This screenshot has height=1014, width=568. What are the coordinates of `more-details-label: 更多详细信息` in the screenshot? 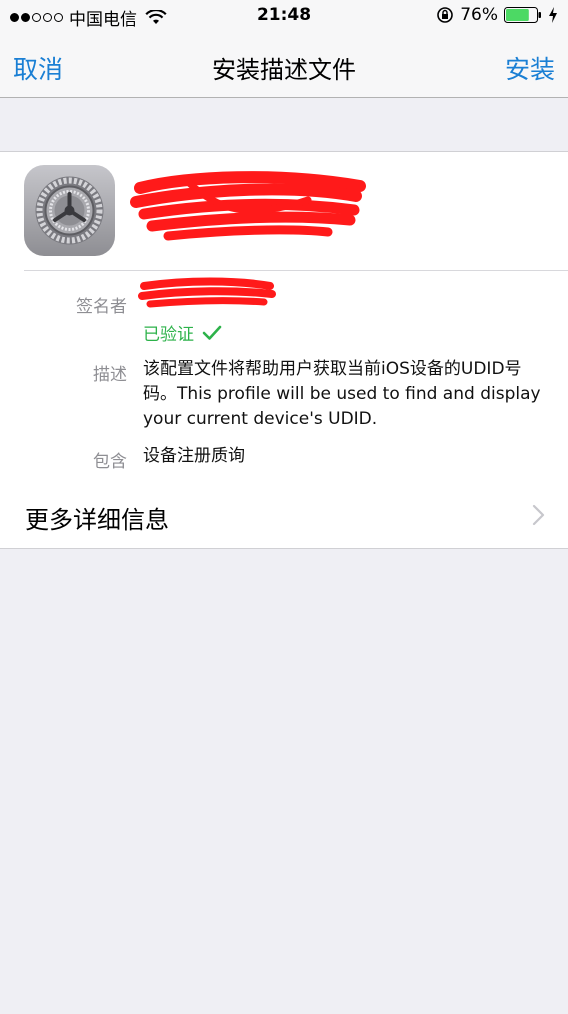 It's located at (97, 520).